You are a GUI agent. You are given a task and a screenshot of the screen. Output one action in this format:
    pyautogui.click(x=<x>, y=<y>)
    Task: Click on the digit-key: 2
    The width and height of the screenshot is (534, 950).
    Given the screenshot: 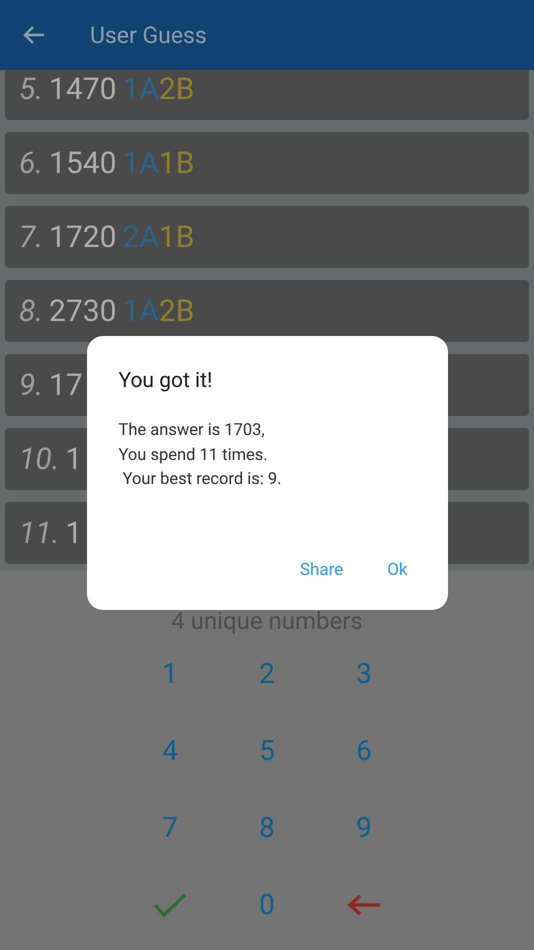 What is the action you would take?
    pyautogui.click(x=267, y=674)
    